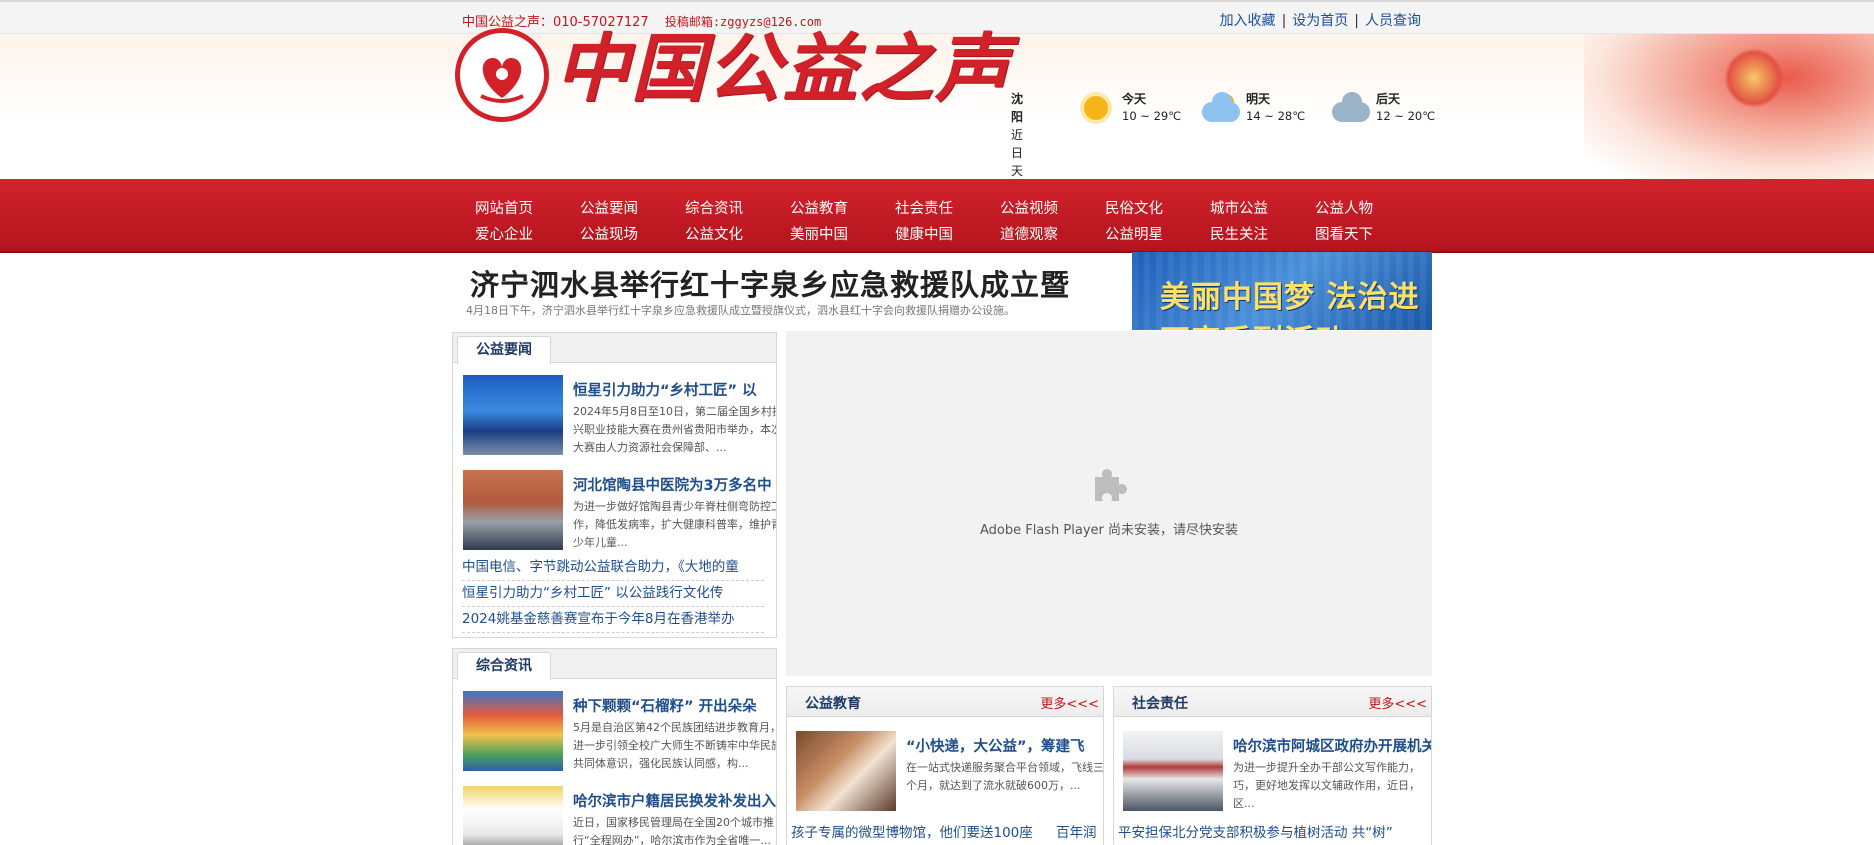 The height and width of the screenshot is (845, 1874). I want to click on partly-cloudy-icon, so click(1220, 108).